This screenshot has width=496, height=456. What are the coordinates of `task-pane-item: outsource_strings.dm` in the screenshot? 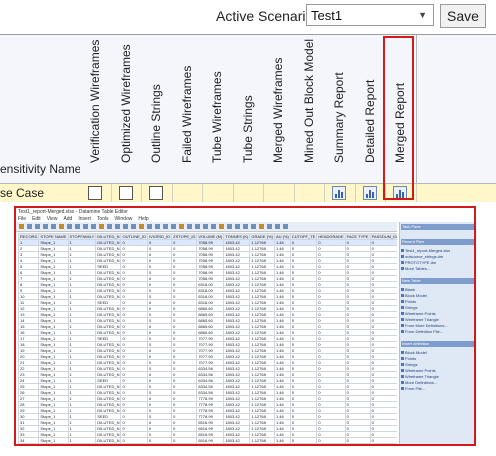 It's located at (424, 256).